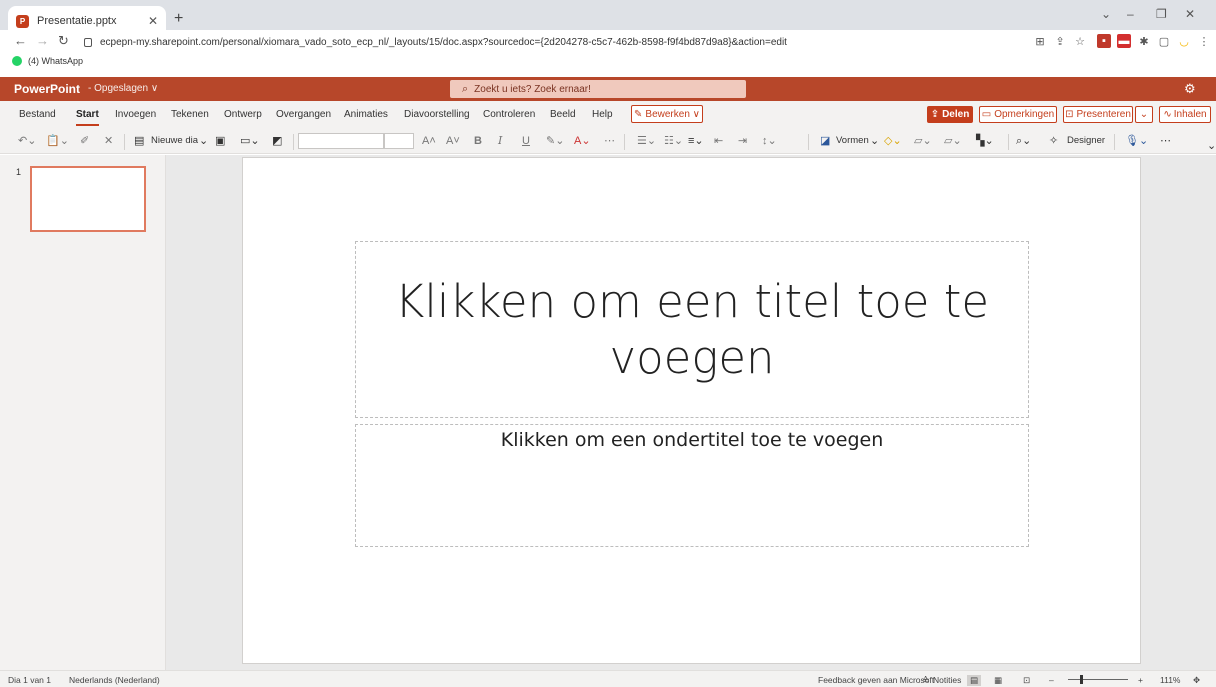  Describe the element at coordinates (123, 88) in the screenshot. I see `save-status: - Opgeslagen ∨` at that location.